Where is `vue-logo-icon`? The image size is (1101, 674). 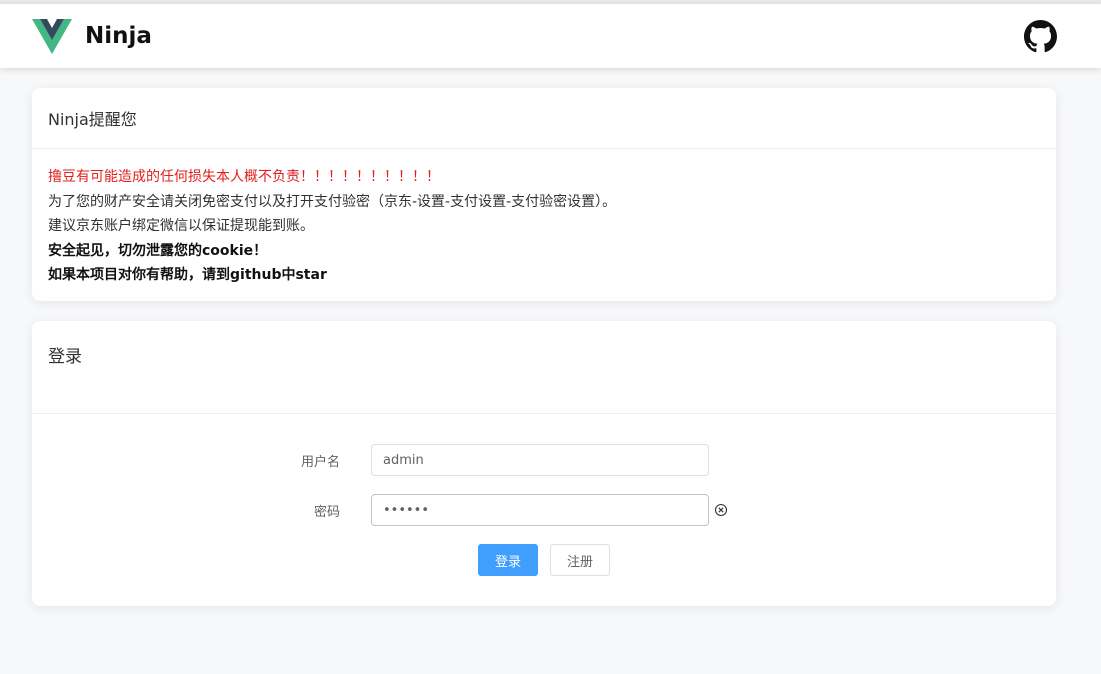
vue-logo-icon is located at coordinates (52, 36).